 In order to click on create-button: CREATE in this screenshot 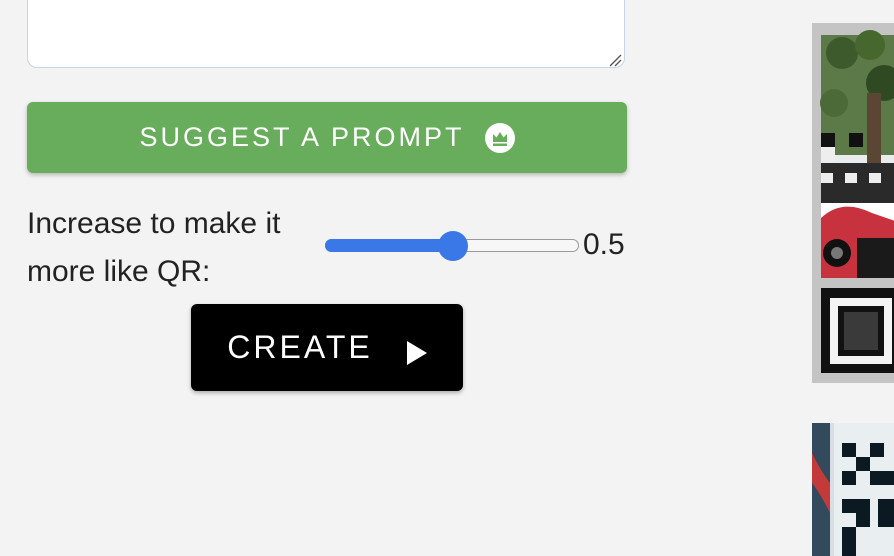, I will do `click(327, 347)`.